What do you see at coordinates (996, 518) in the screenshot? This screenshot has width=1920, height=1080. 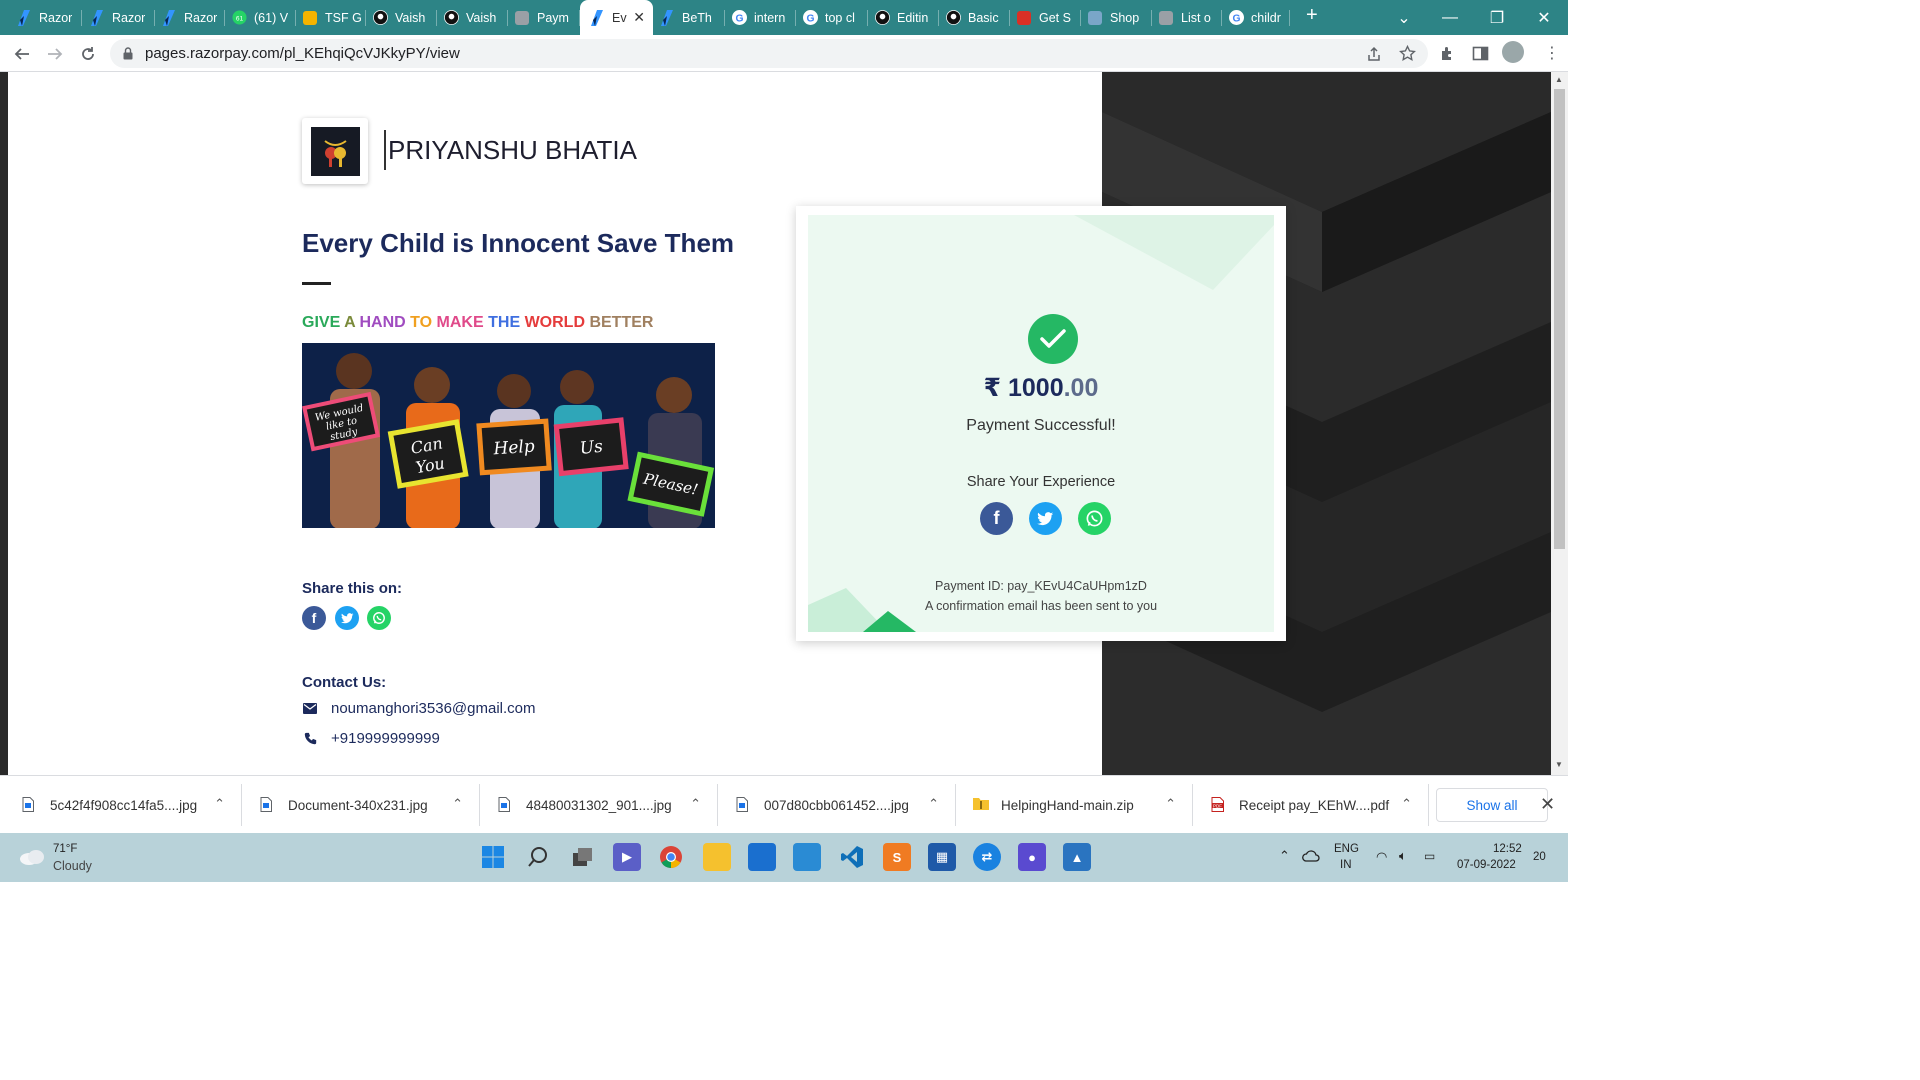 I see `share-facebook-button: f` at bounding box center [996, 518].